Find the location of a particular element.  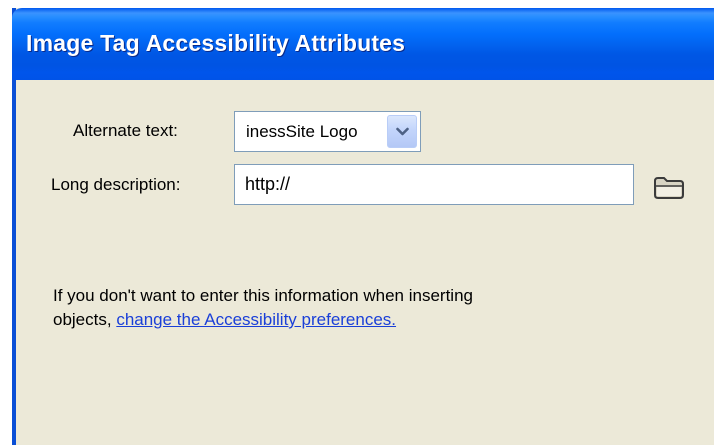

folder-icon is located at coordinates (669, 188).